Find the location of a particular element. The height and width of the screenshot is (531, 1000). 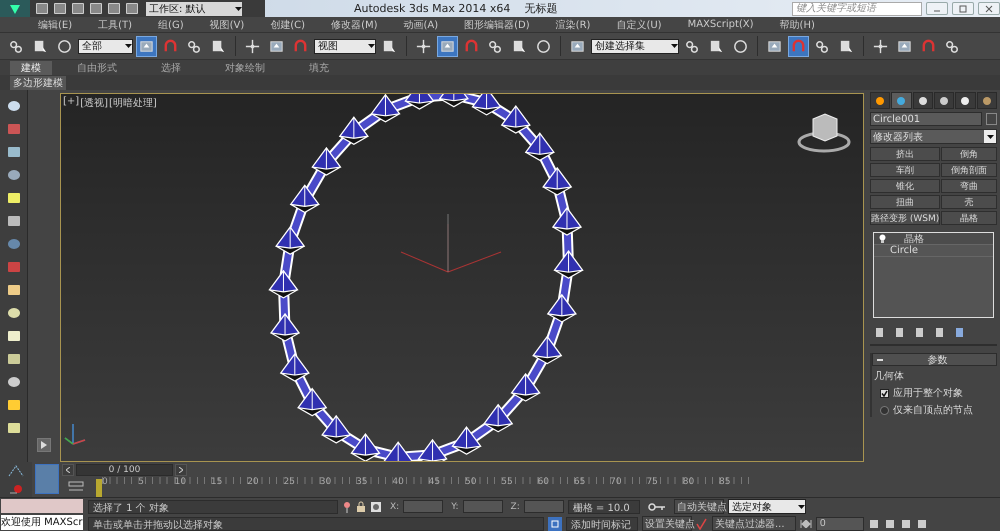

viewport-menu-label: [透视] is located at coordinates (94, 103).